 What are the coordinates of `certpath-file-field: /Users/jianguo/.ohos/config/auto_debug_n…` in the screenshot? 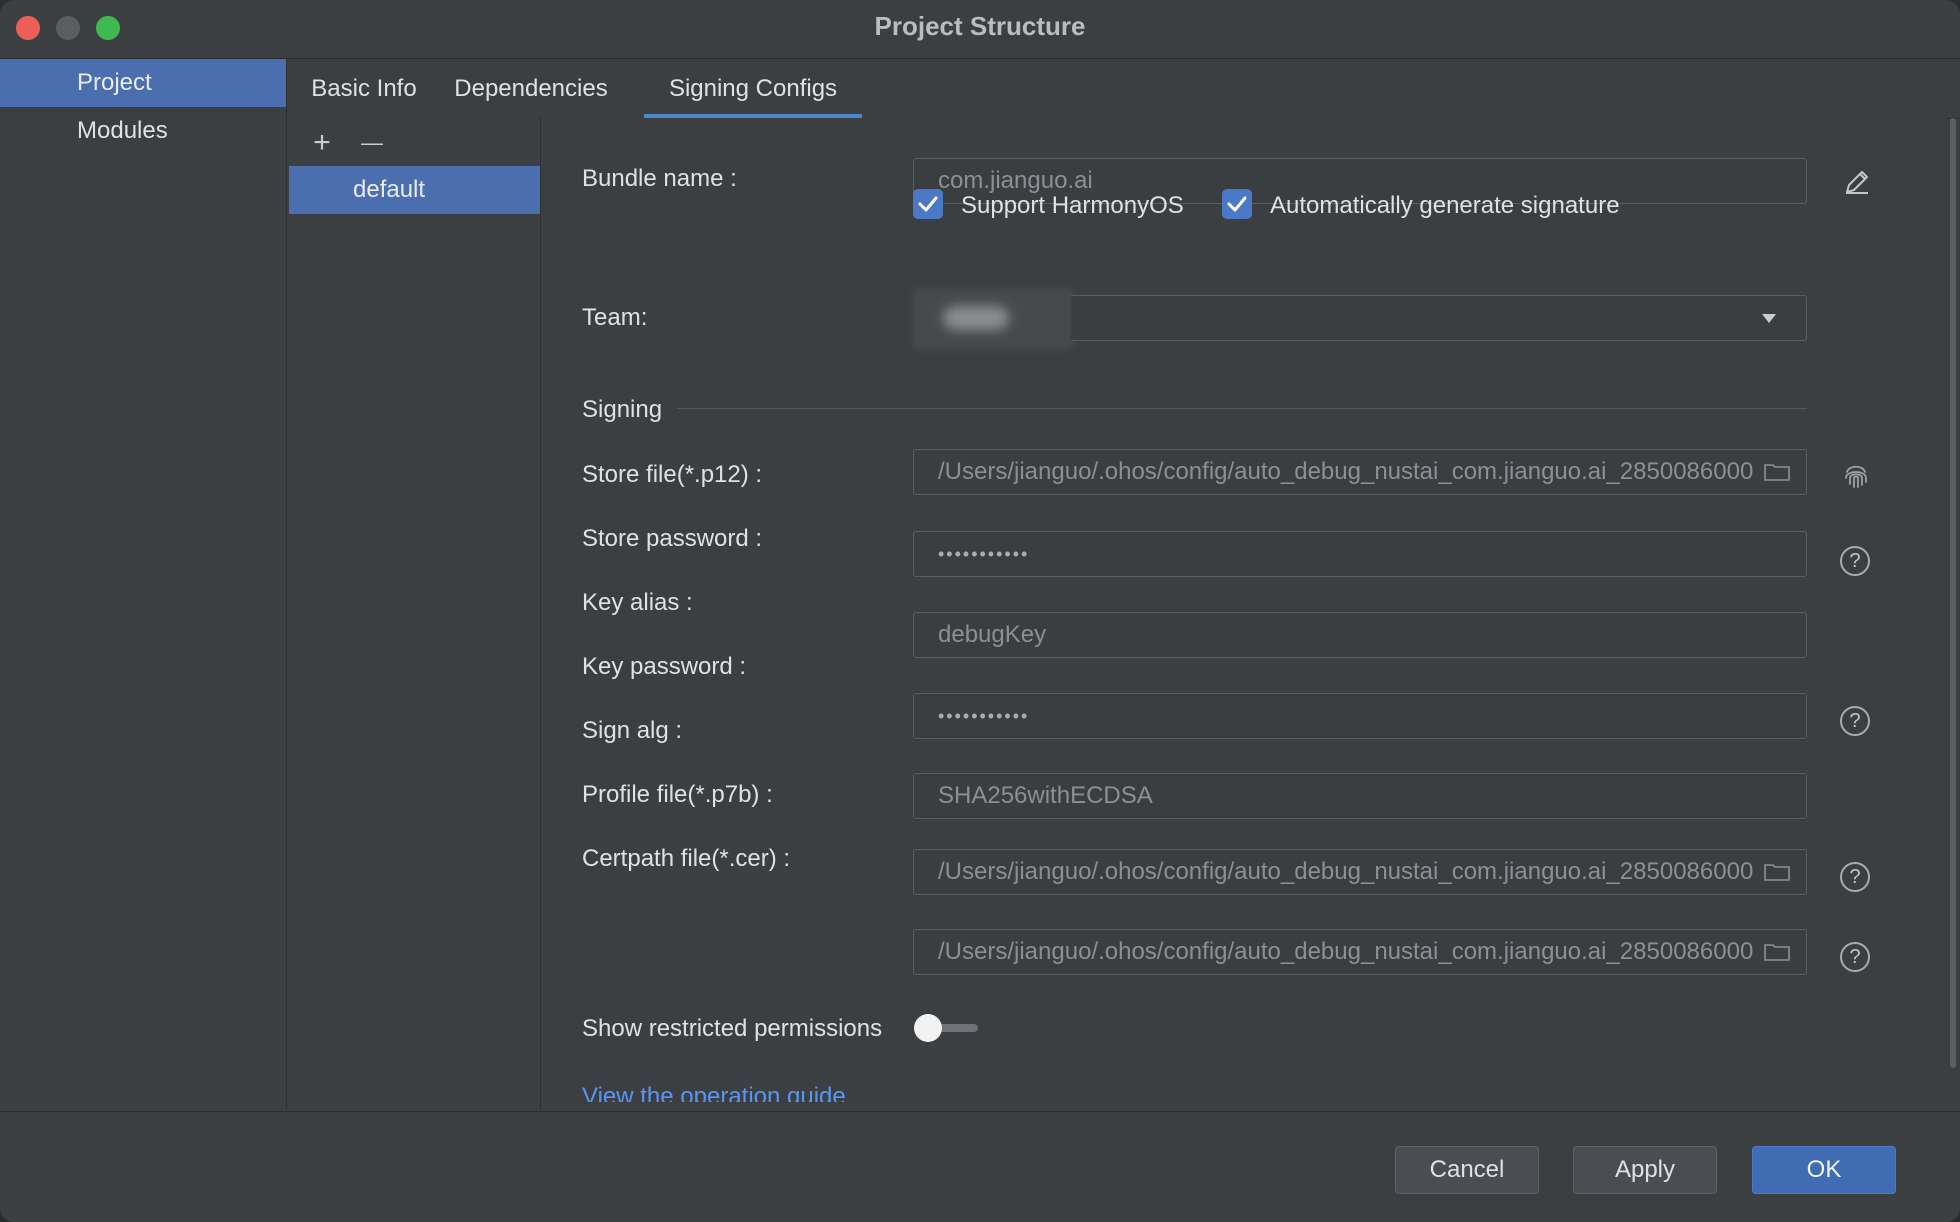 It's located at (1360, 952).